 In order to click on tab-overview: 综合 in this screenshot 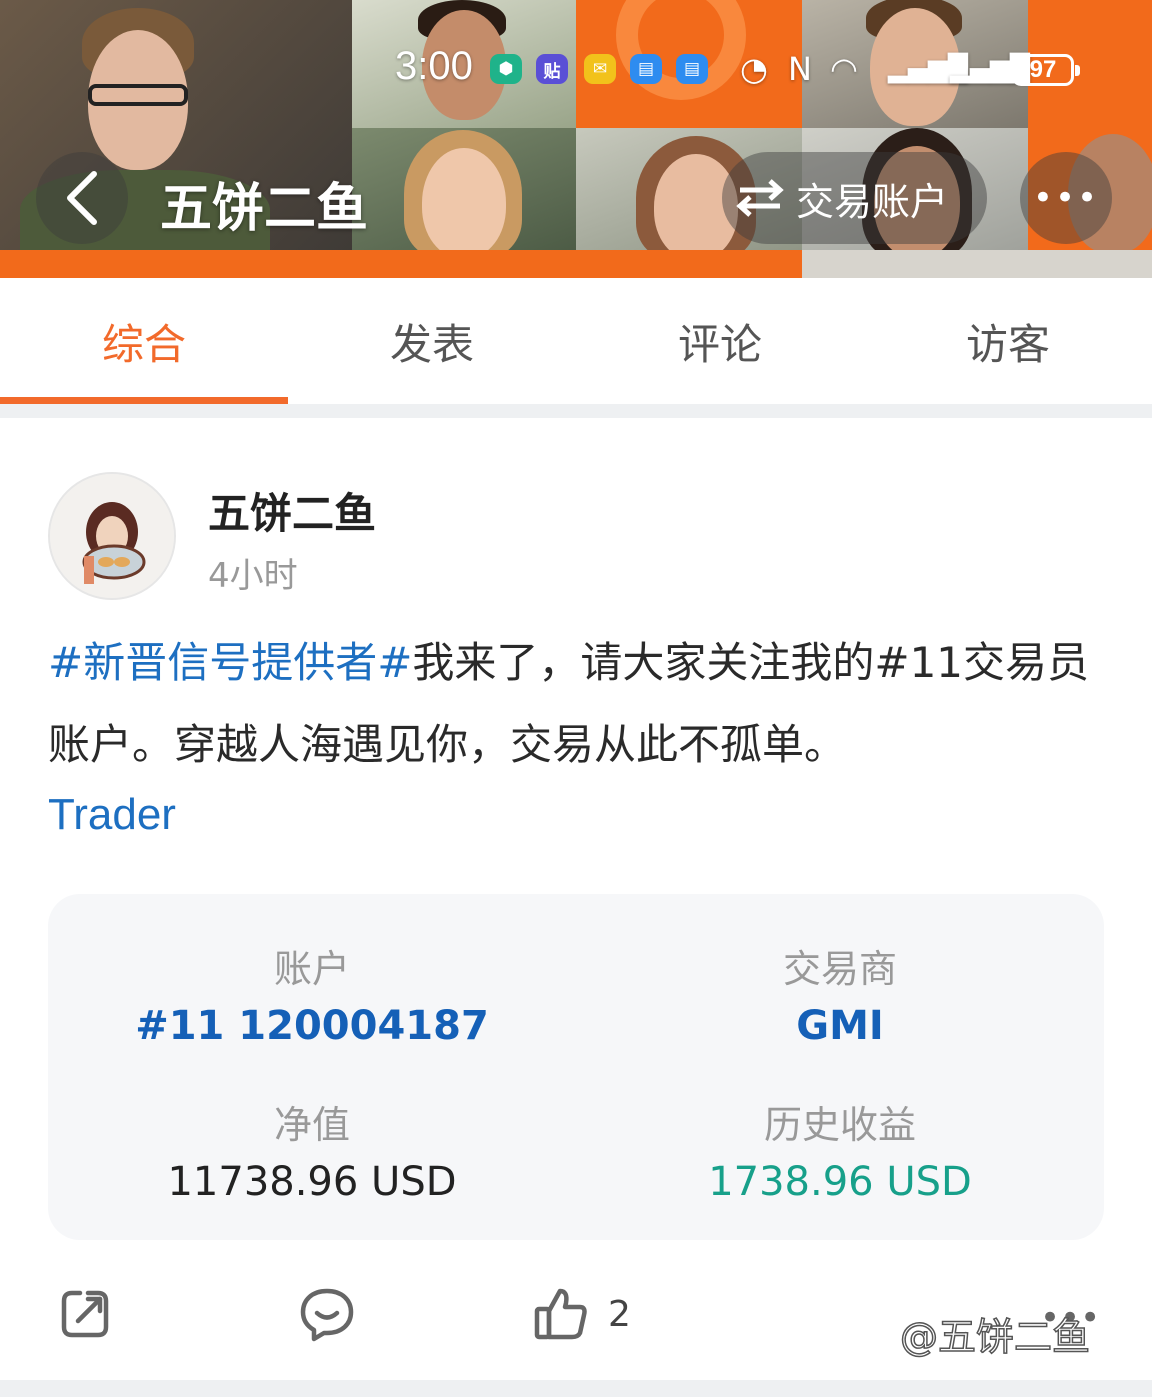, I will do `click(144, 341)`.